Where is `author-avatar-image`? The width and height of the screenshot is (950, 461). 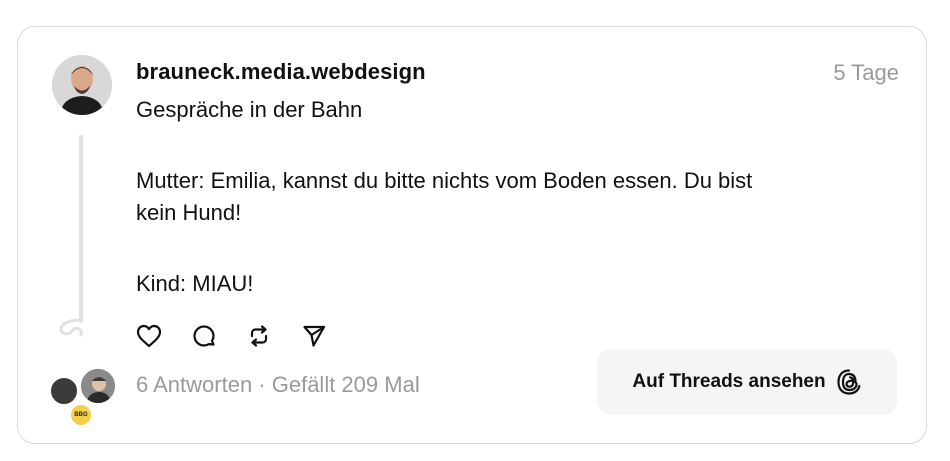
author-avatar-image is located at coordinates (82, 85).